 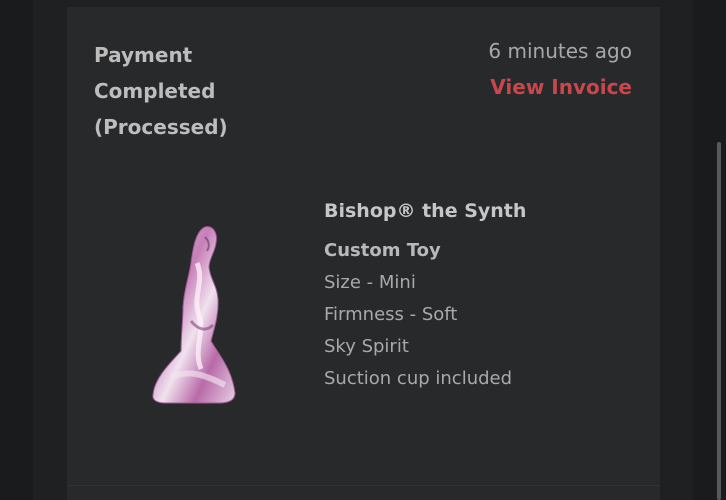 I want to click on card-divider, so click(x=363, y=485).